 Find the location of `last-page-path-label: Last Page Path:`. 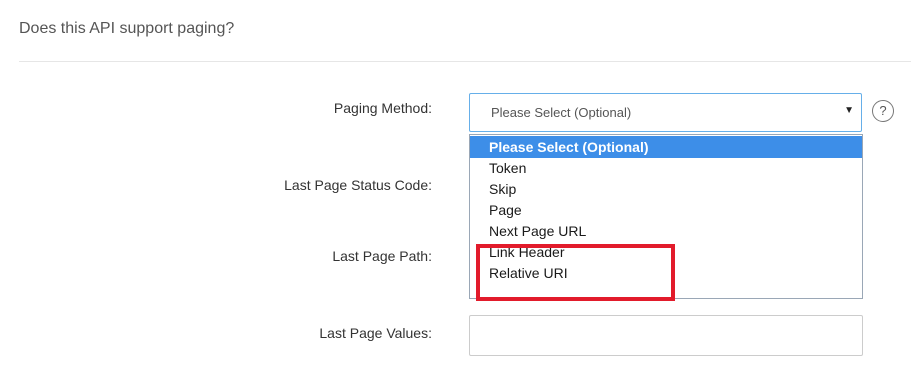

last-page-path-label: Last Page Path: is located at coordinates (382, 256).